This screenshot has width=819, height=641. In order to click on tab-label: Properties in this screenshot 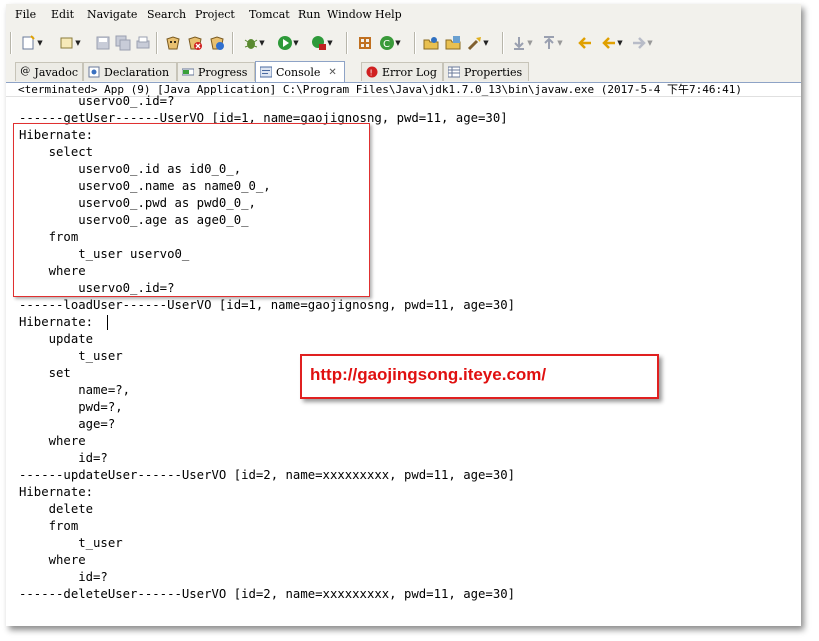, I will do `click(493, 72)`.